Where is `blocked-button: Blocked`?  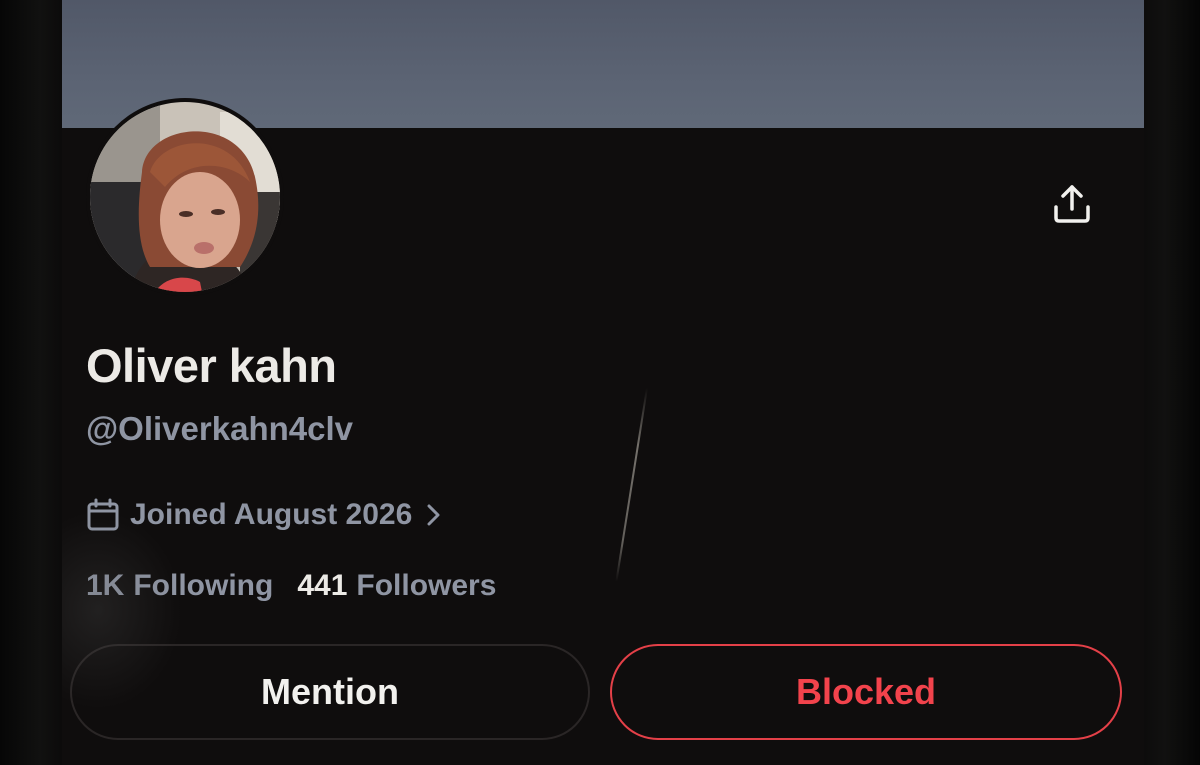 blocked-button: Blocked is located at coordinates (866, 692).